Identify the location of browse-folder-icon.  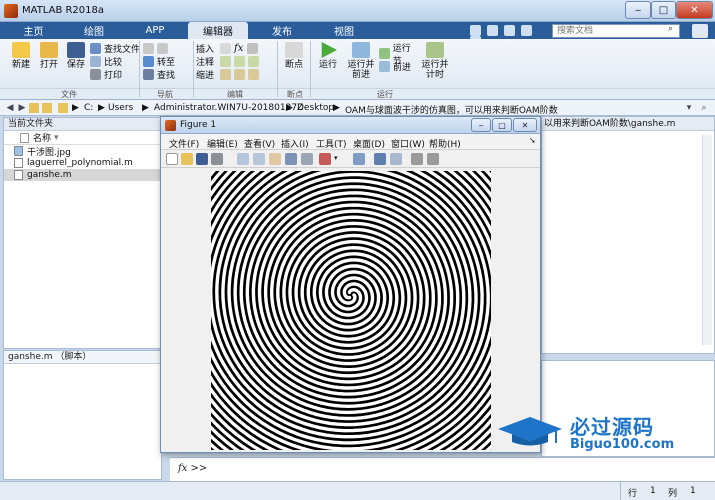
(47, 108).